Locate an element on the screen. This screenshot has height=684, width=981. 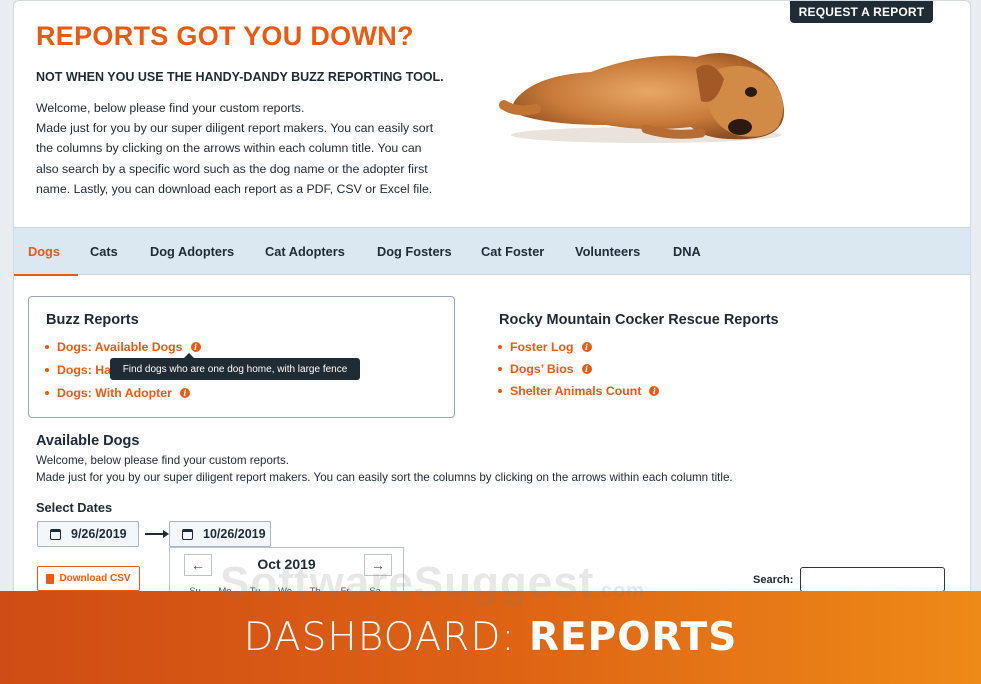
arrow-left-icon: ← is located at coordinates (198, 565).